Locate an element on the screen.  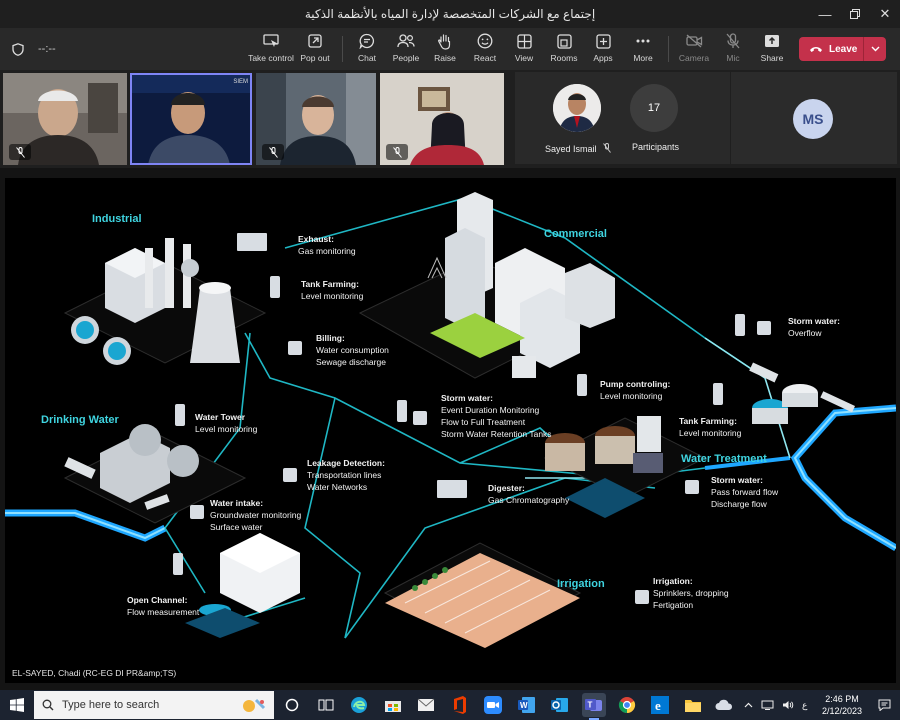
raise-hand-icon is located at coordinates (444, 41).